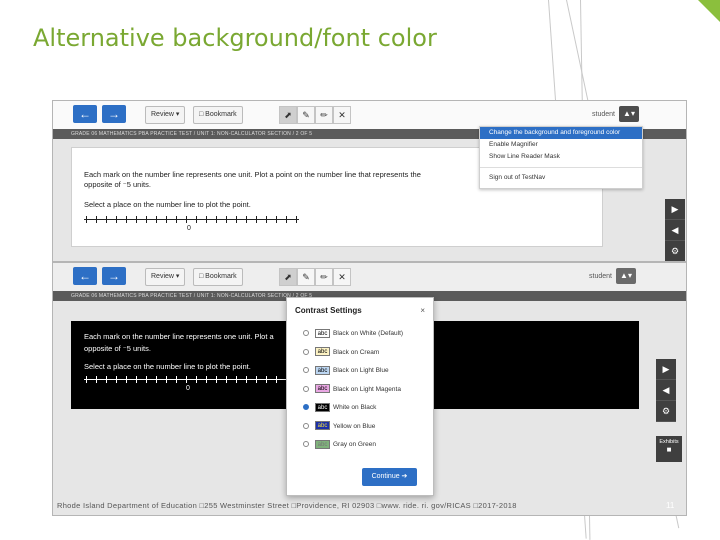 The height and width of the screenshot is (540, 720). What do you see at coordinates (339, 427) in the screenshot?
I see `contrast-option: abc Yellow on Blue` at bounding box center [339, 427].